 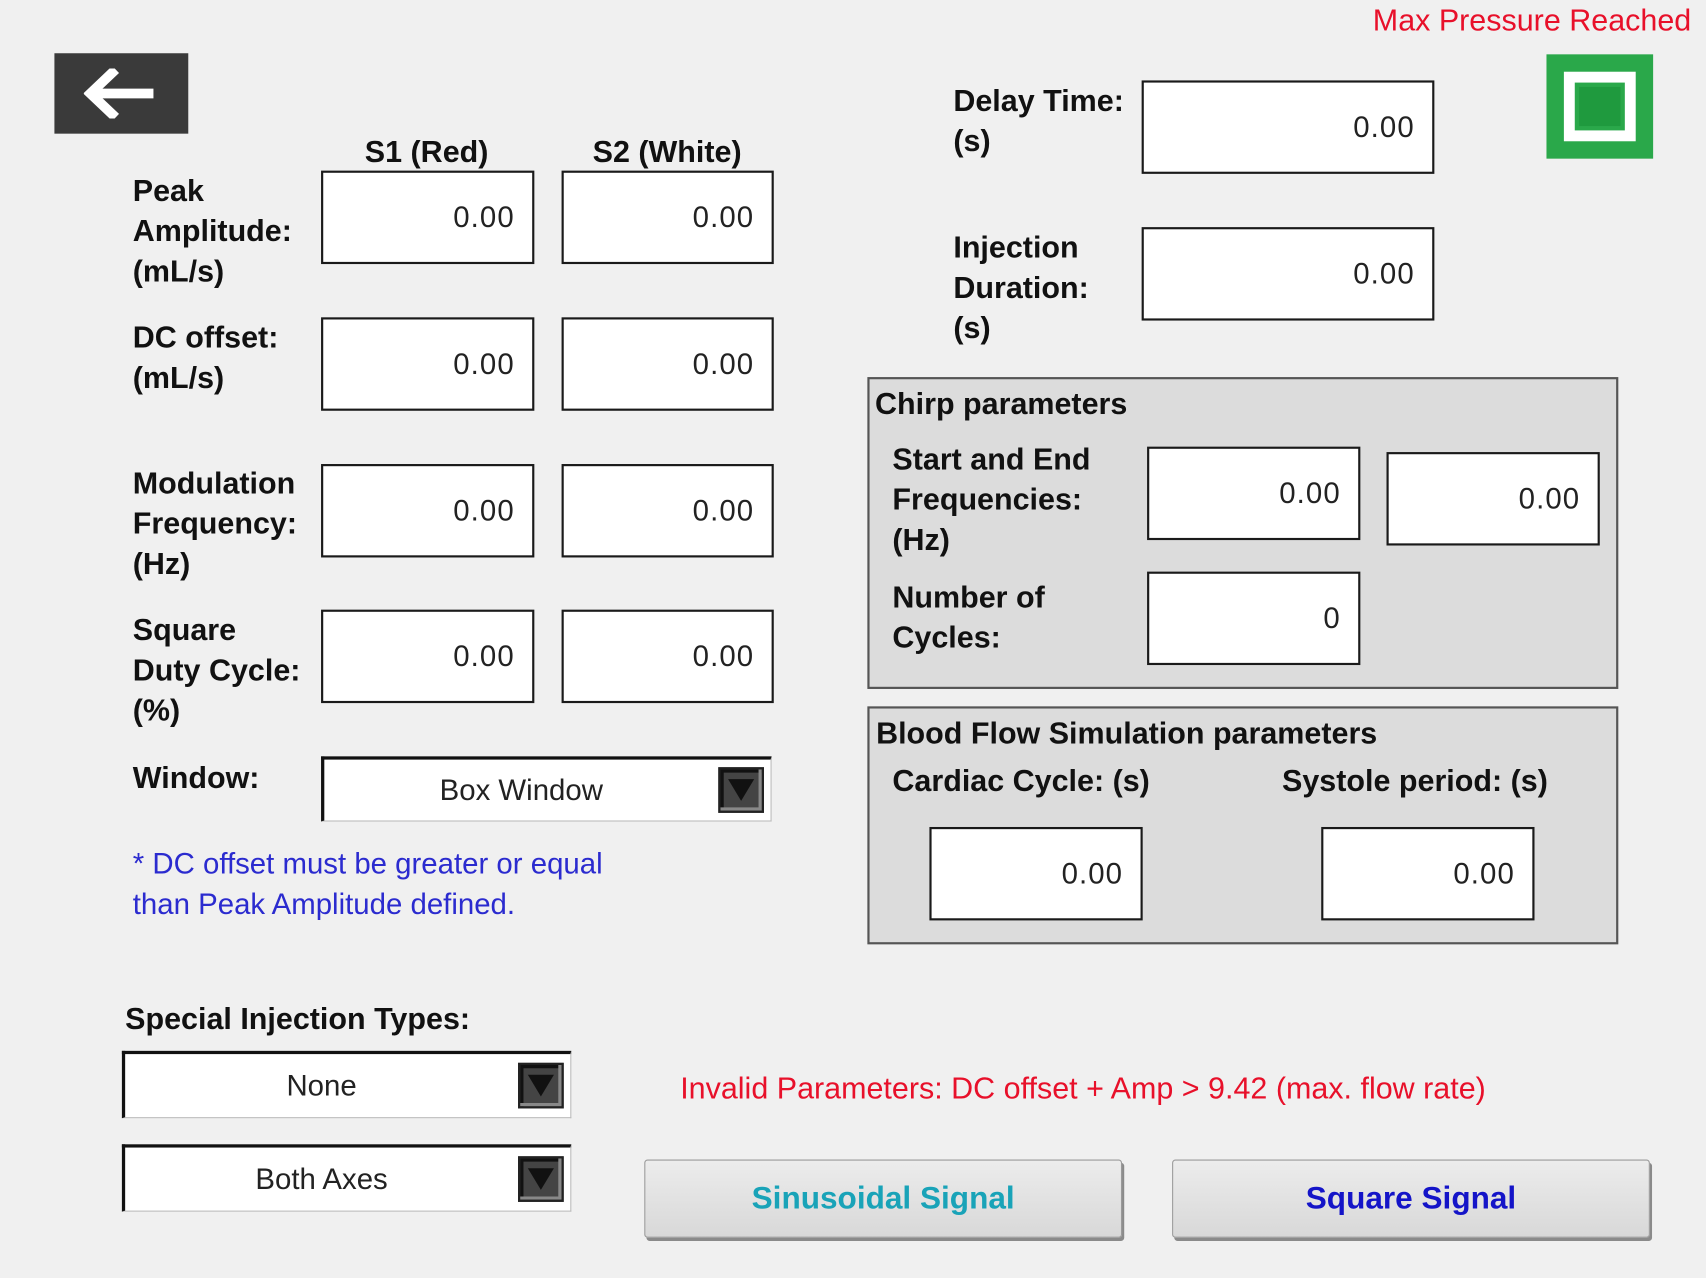 I want to click on dc-offset-label: DC offset: (mL/s), so click(x=205, y=357).